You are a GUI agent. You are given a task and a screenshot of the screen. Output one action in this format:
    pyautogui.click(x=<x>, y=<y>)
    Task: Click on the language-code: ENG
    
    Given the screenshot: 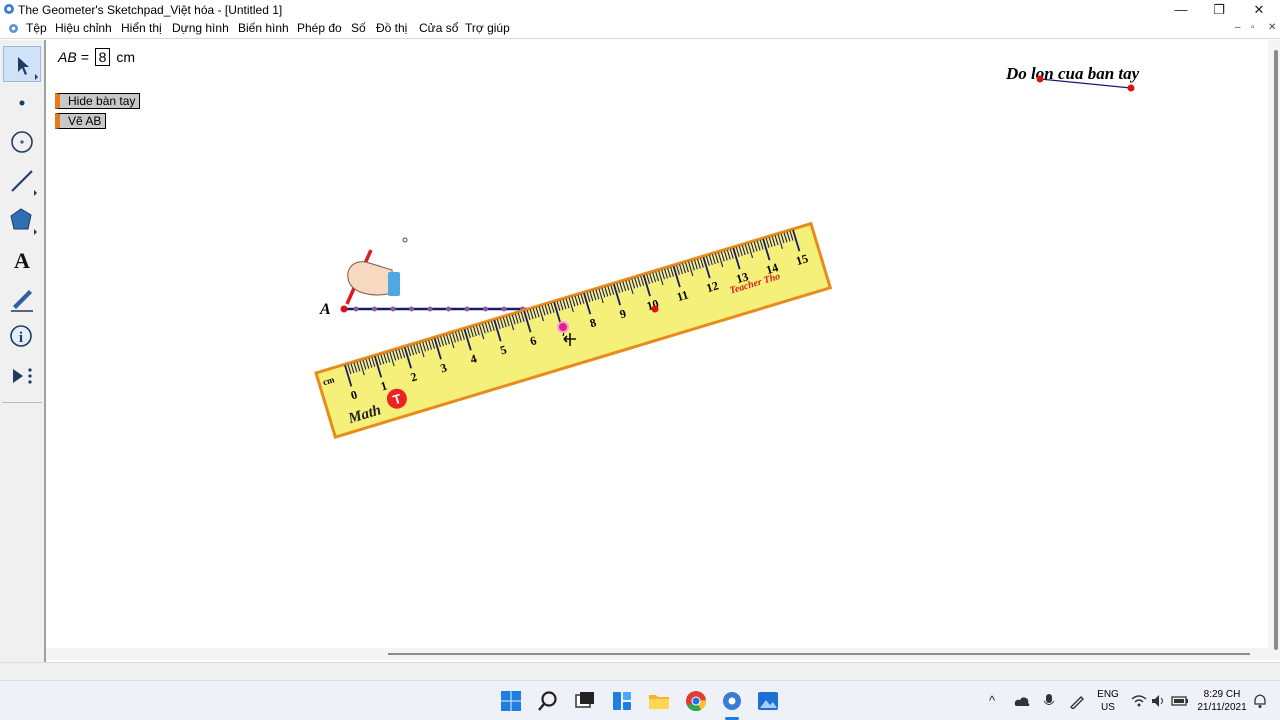 What is the action you would take?
    pyautogui.click(x=1108, y=694)
    